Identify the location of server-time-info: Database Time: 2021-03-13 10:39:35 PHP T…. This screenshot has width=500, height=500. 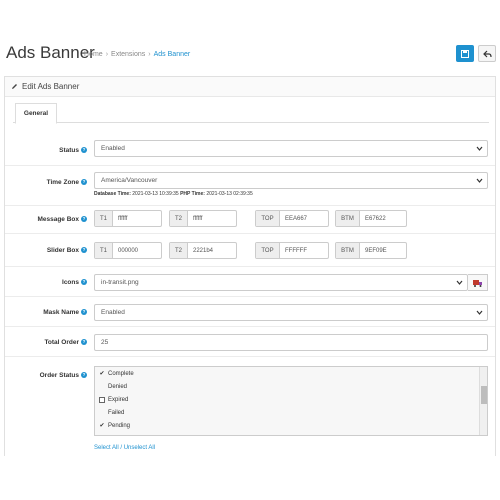
(173, 194).